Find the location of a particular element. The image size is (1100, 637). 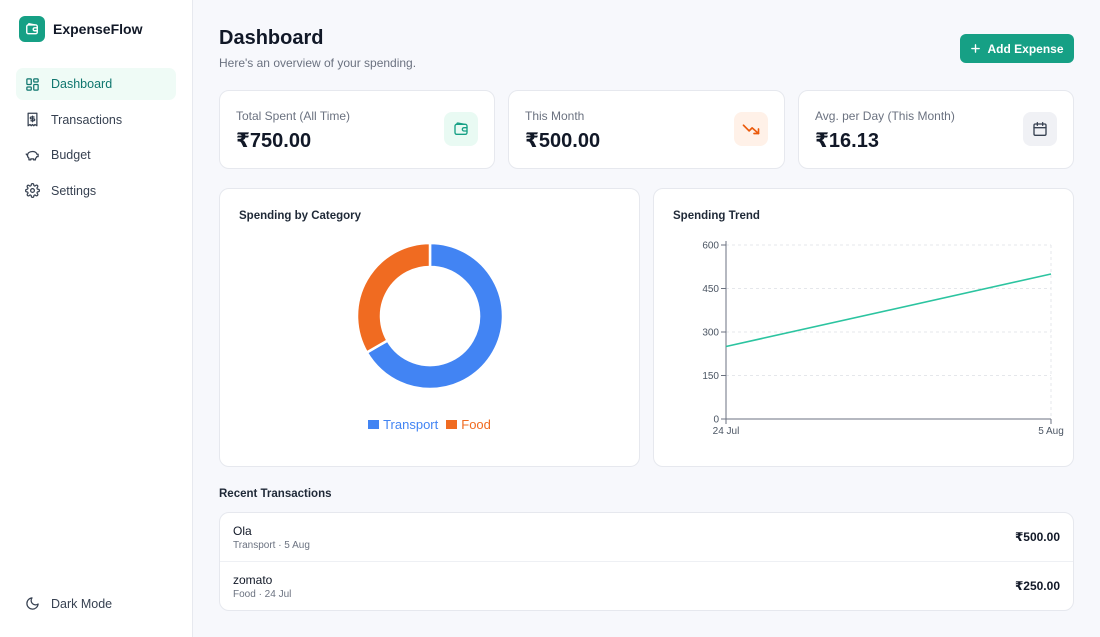

table-row: zomato Food · 24 Jul ₹250.00 is located at coordinates (646, 586).